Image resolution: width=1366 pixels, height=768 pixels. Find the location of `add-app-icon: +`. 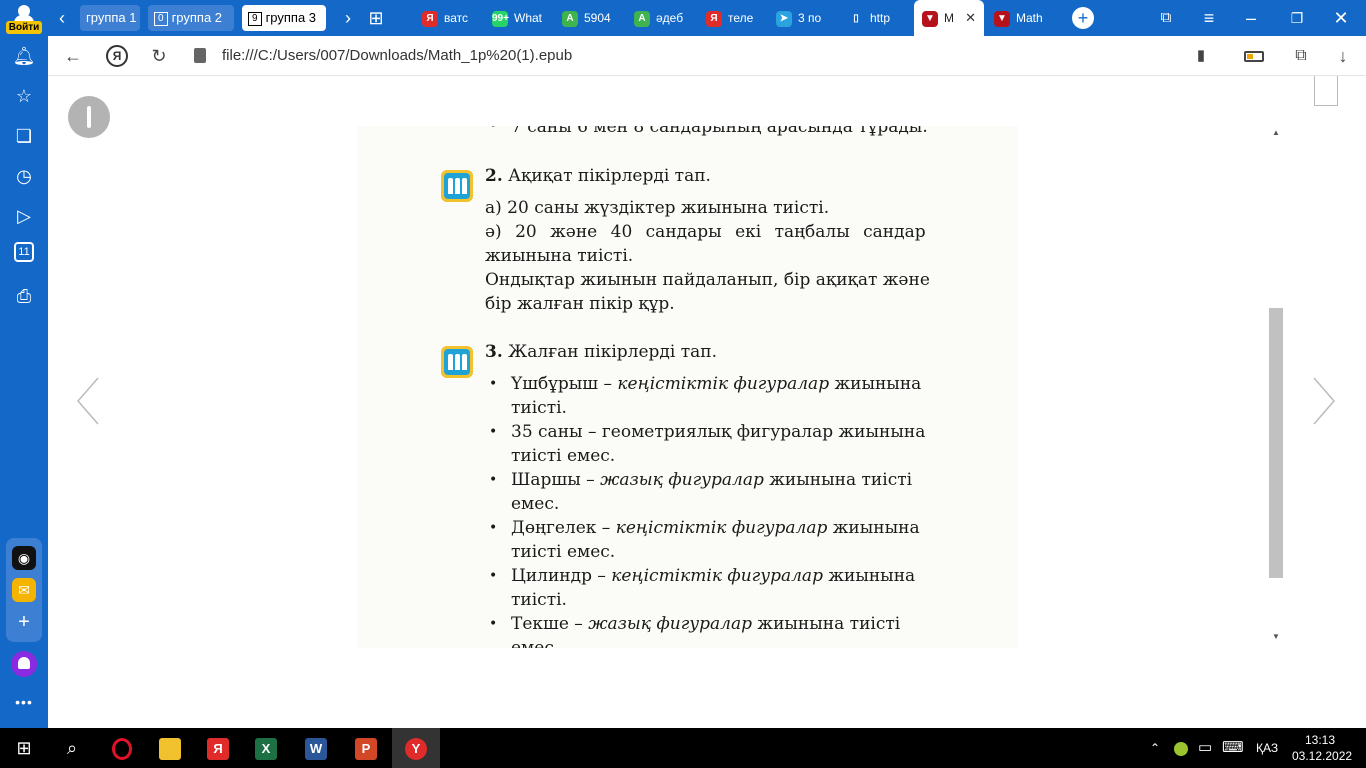

add-app-icon: + is located at coordinates (24, 622).